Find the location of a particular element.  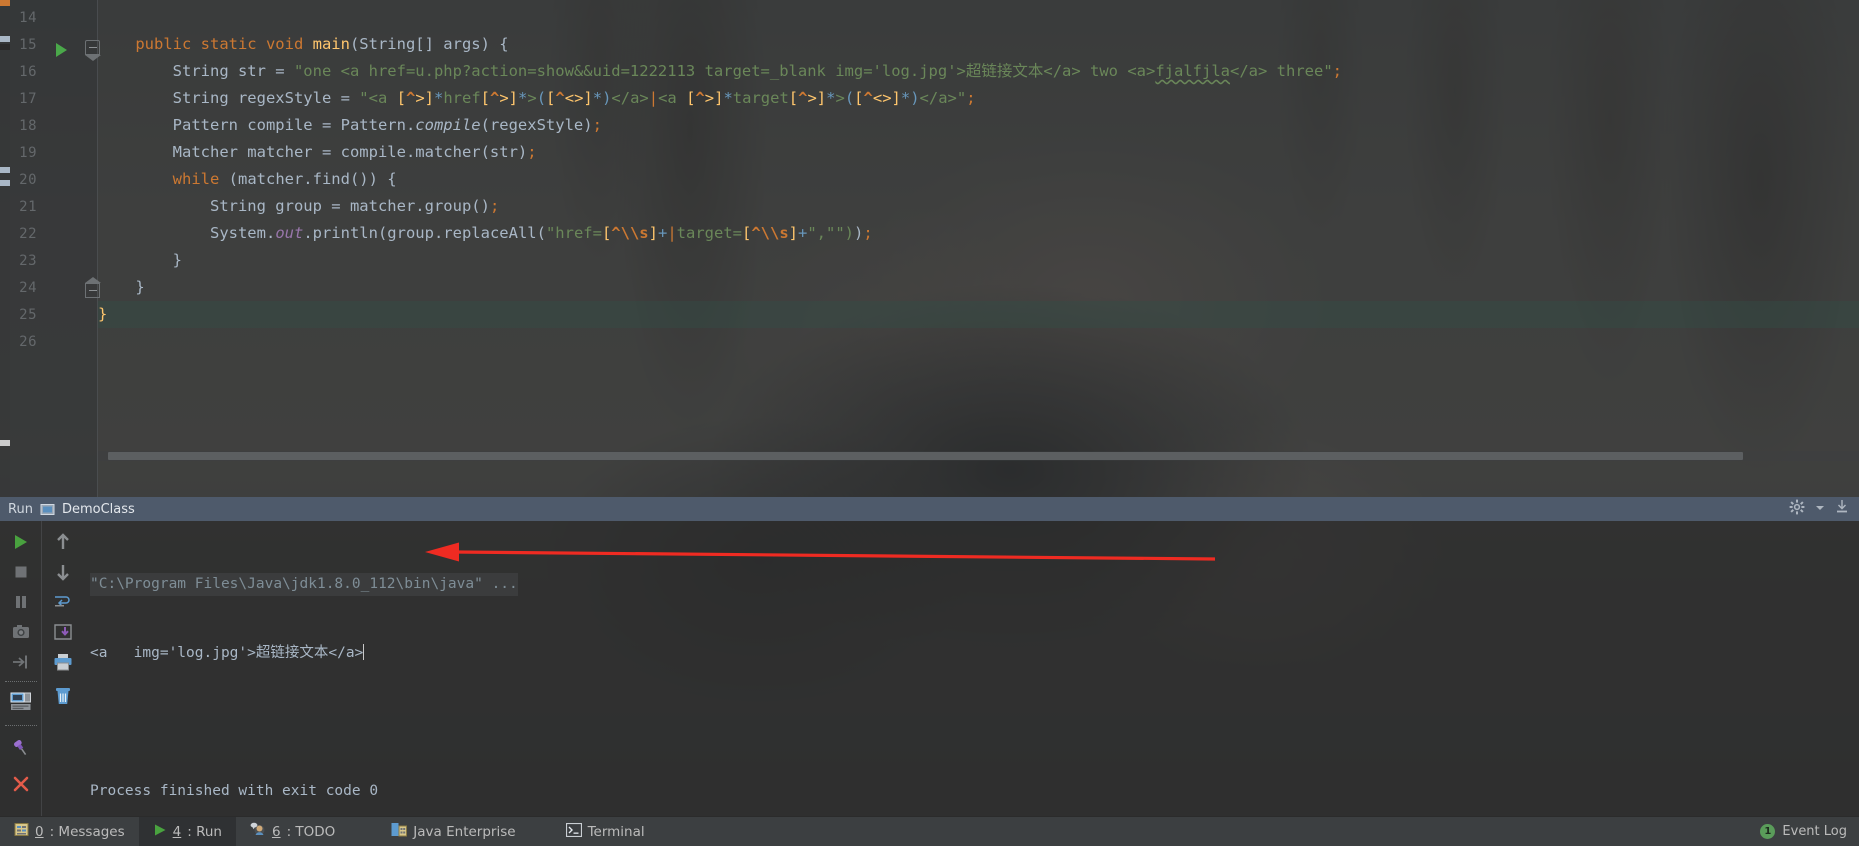

program-output-text: <a img='log.jpg'>超链接文本</a> is located at coordinates (227, 653).